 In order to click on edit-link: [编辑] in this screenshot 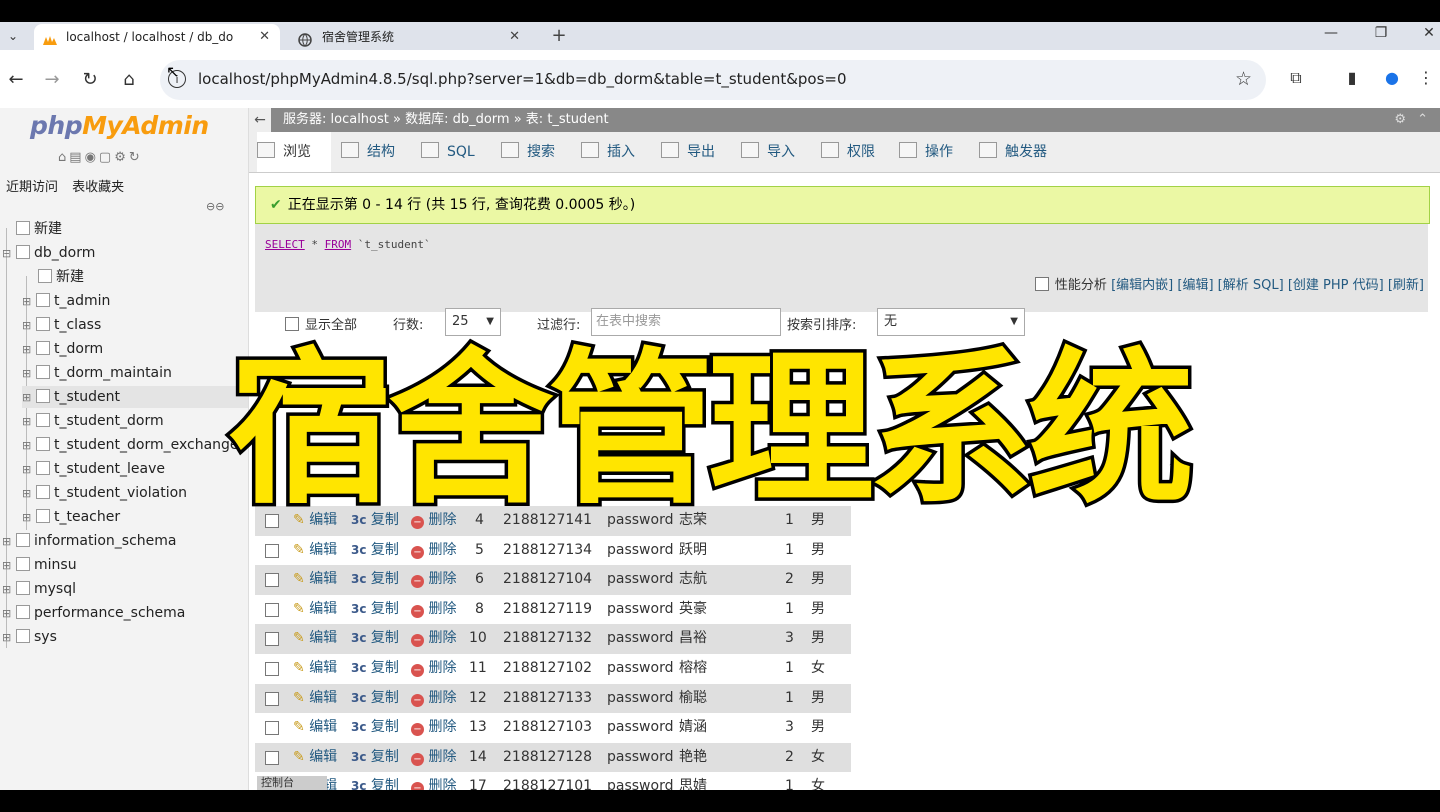, I will do `click(1195, 285)`.